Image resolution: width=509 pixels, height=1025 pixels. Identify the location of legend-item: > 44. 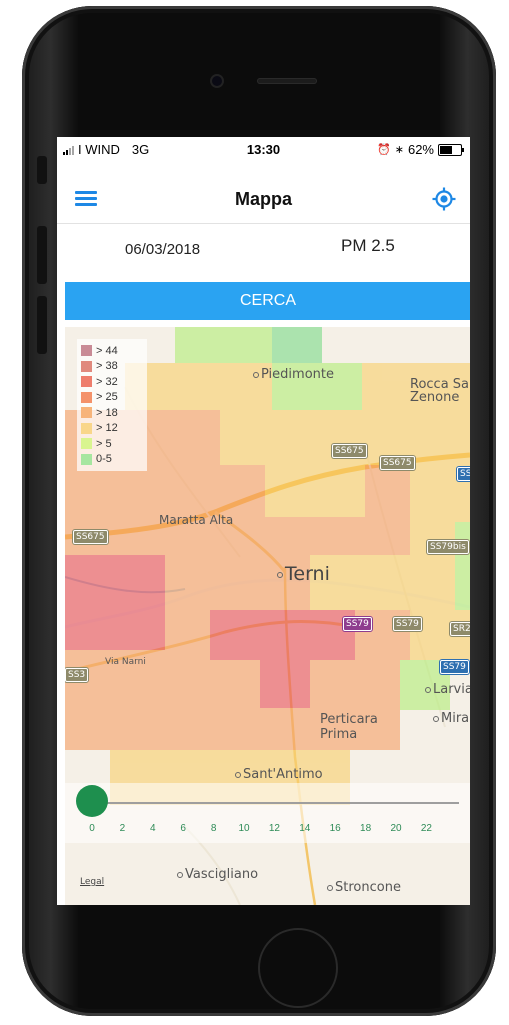
(112, 351).